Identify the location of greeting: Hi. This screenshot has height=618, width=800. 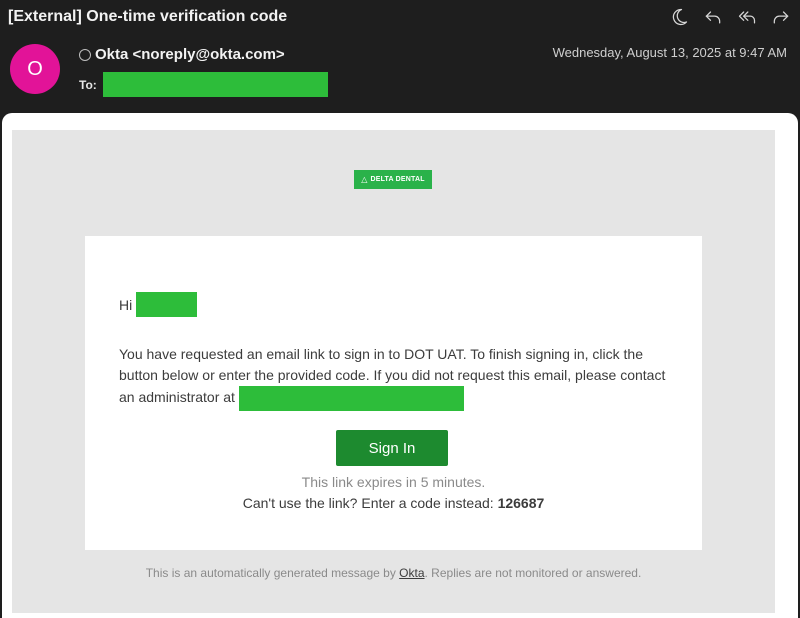
(158, 304).